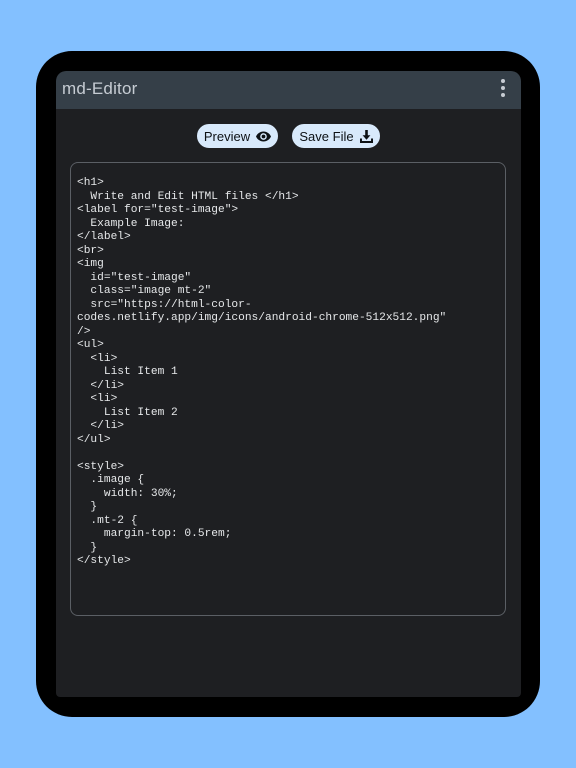 Image resolution: width=576 pixels, height=768 pixels. Describe the element at coordinates (227, 136) in the screenshot. I see `preview-button-label: Preview` at that location.